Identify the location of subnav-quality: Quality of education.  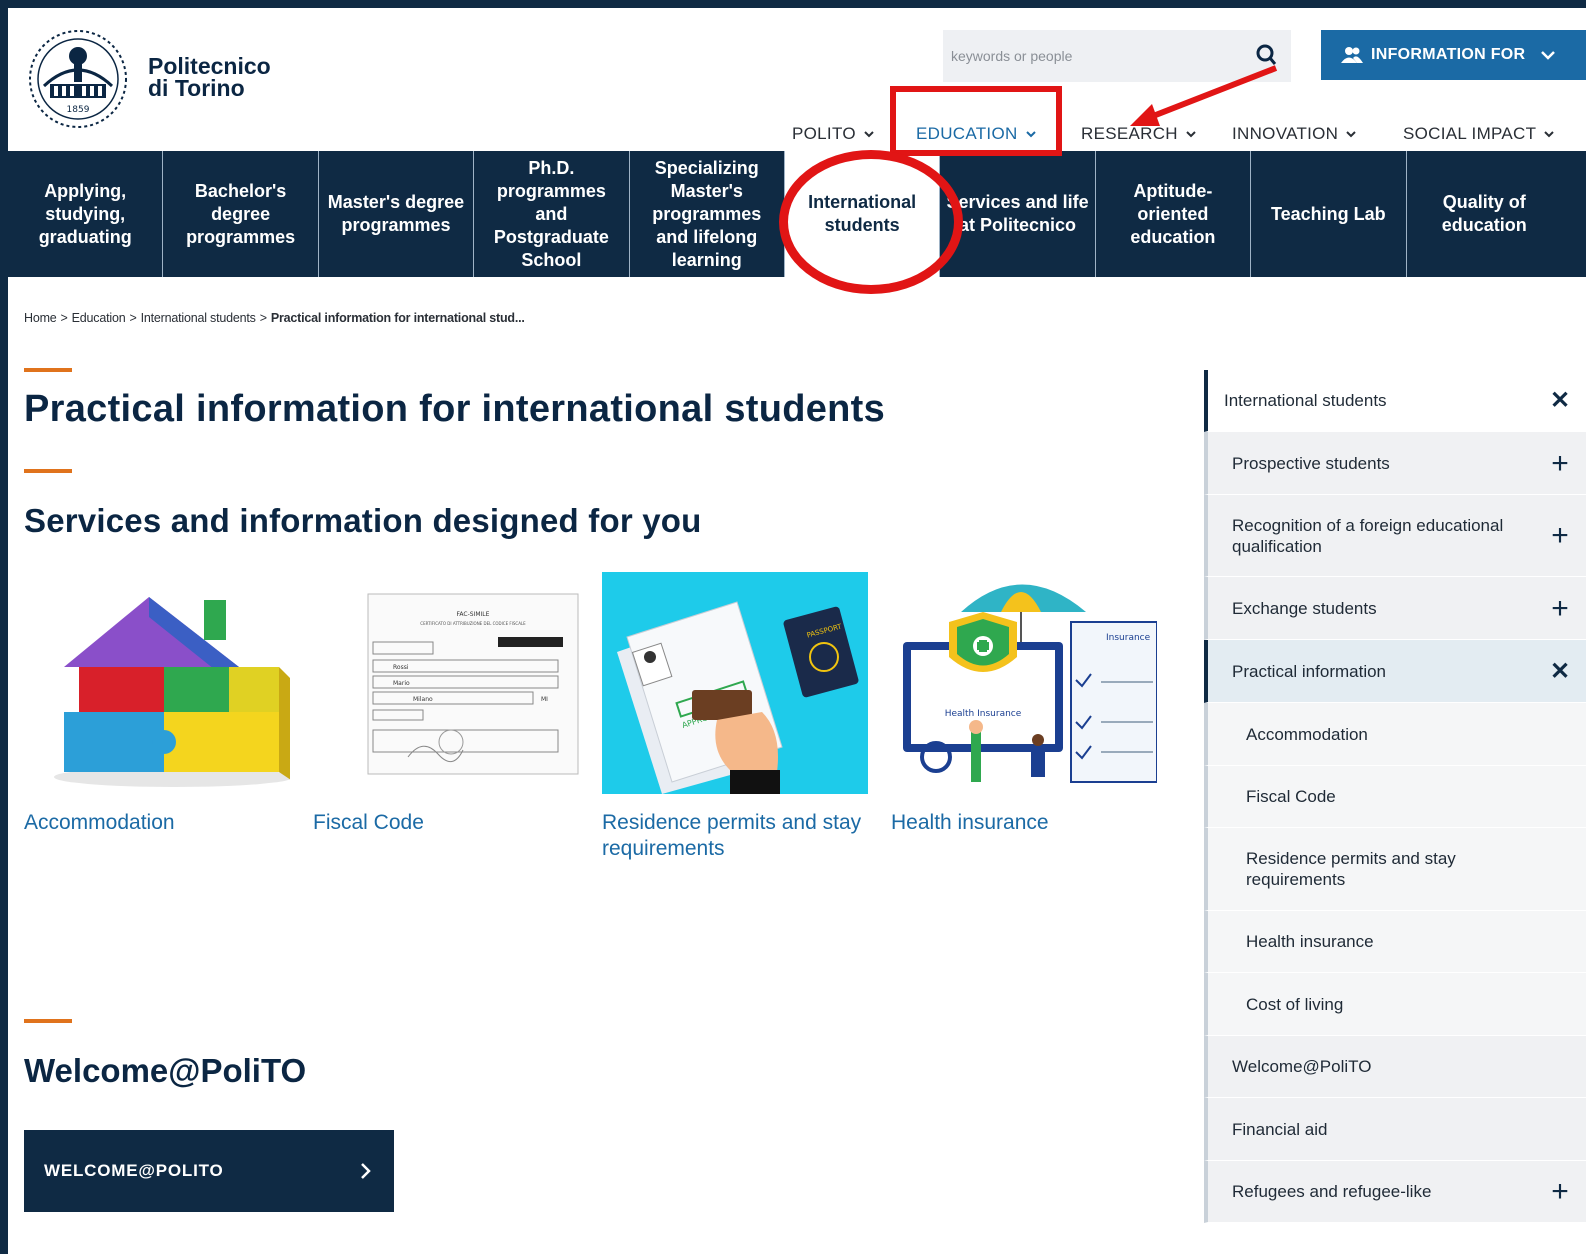
(1484, 214).